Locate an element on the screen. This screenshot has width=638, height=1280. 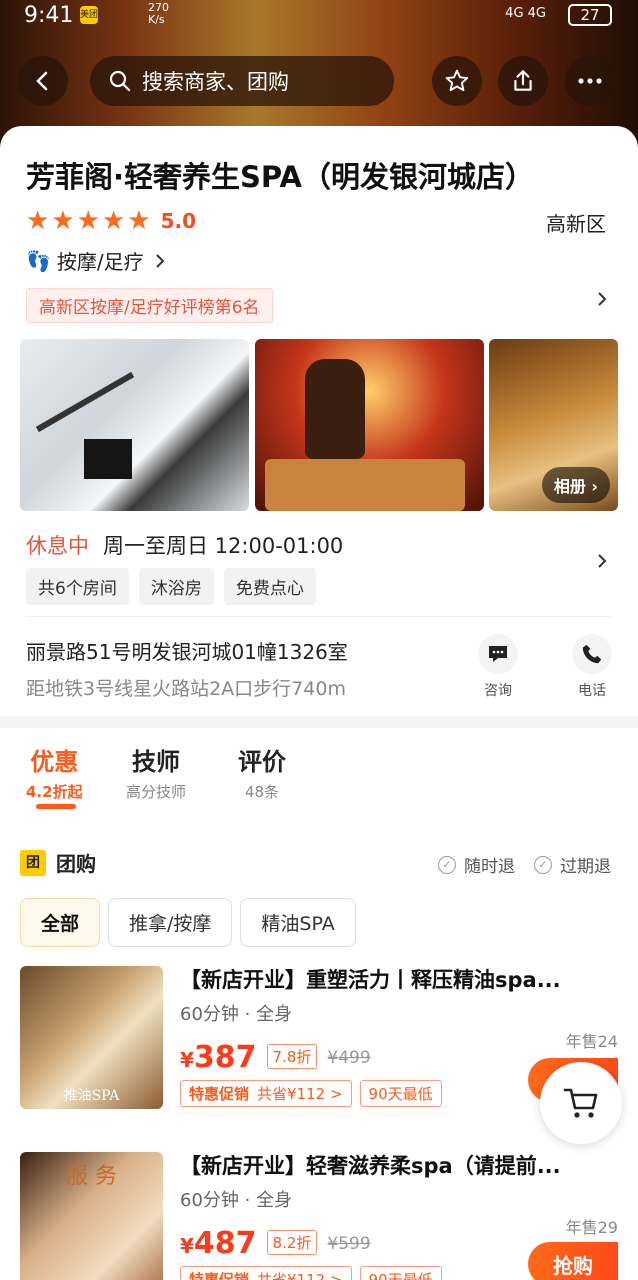
share-button is located at coordinates (523, 81).